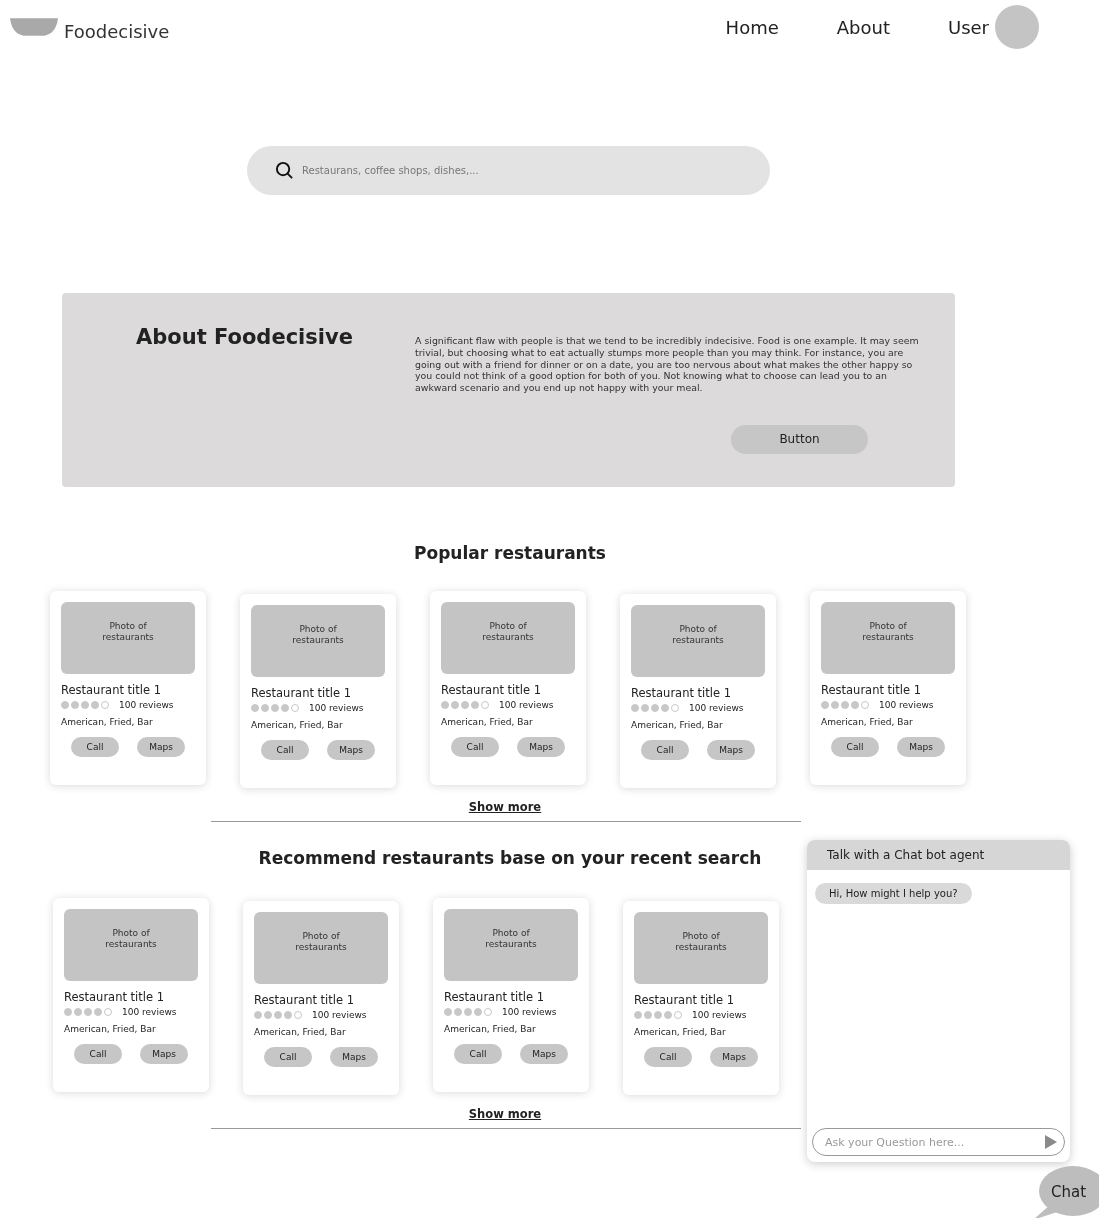 The image size is (1099, 1218). I want to click on chat-message: Hi, How might I help you?, so click(893, 893).